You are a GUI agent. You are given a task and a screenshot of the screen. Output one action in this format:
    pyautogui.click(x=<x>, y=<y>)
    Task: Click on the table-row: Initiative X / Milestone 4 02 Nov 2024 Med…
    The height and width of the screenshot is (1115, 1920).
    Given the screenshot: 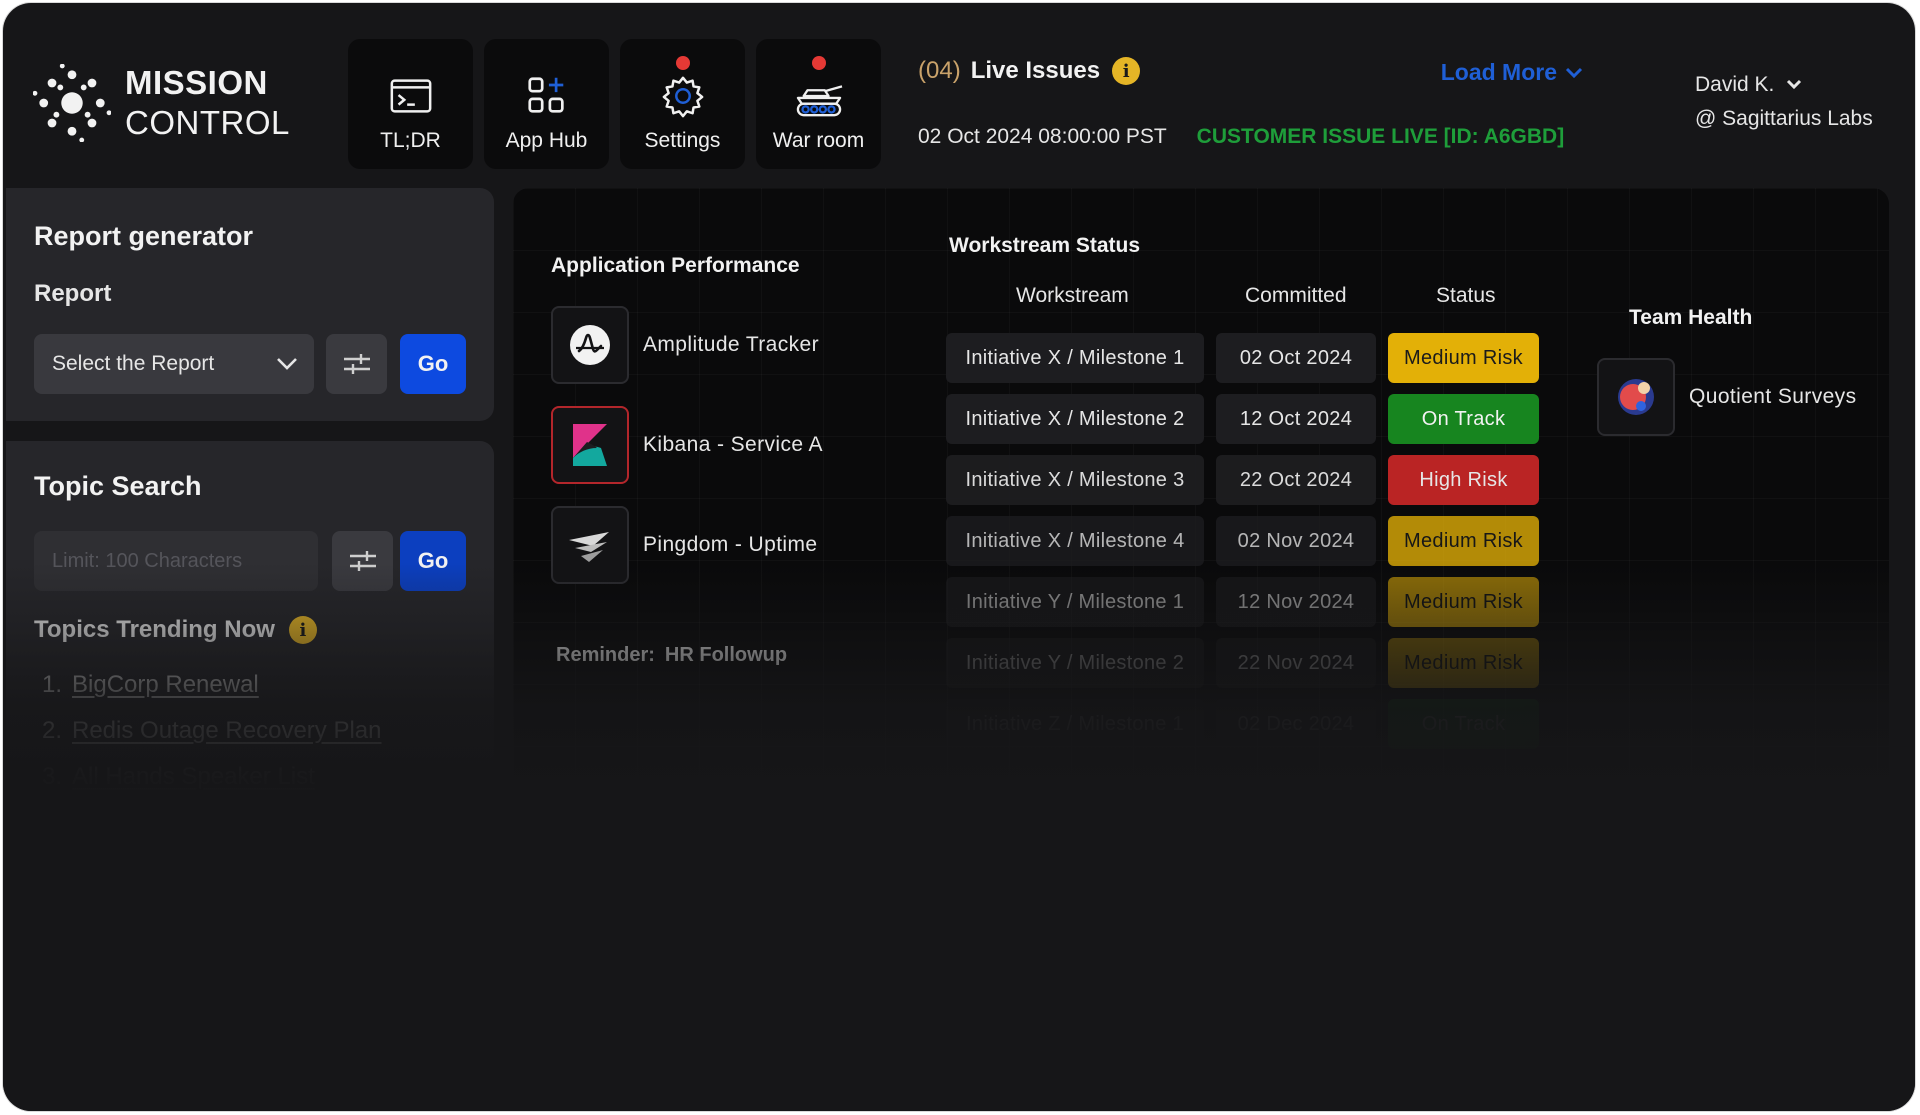 What is the action you would take?
    pyautogui.click(x=1242, y=541)
    